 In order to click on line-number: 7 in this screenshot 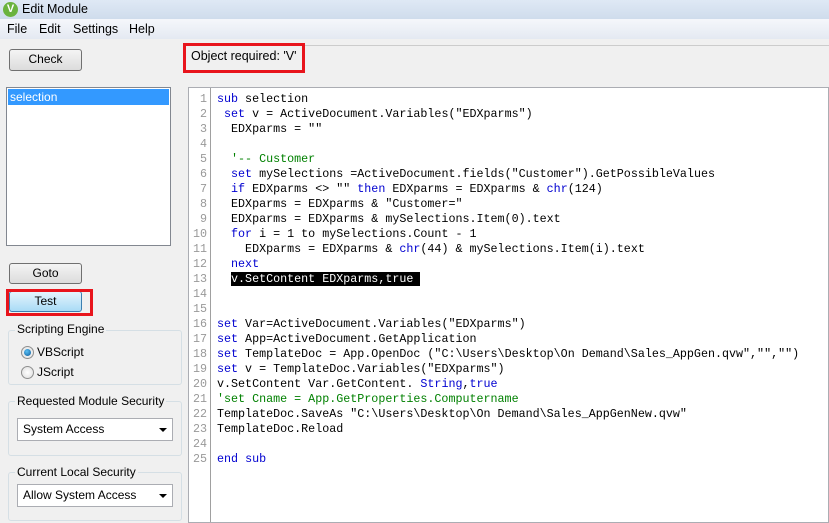, I will do `click(203, 189)`.